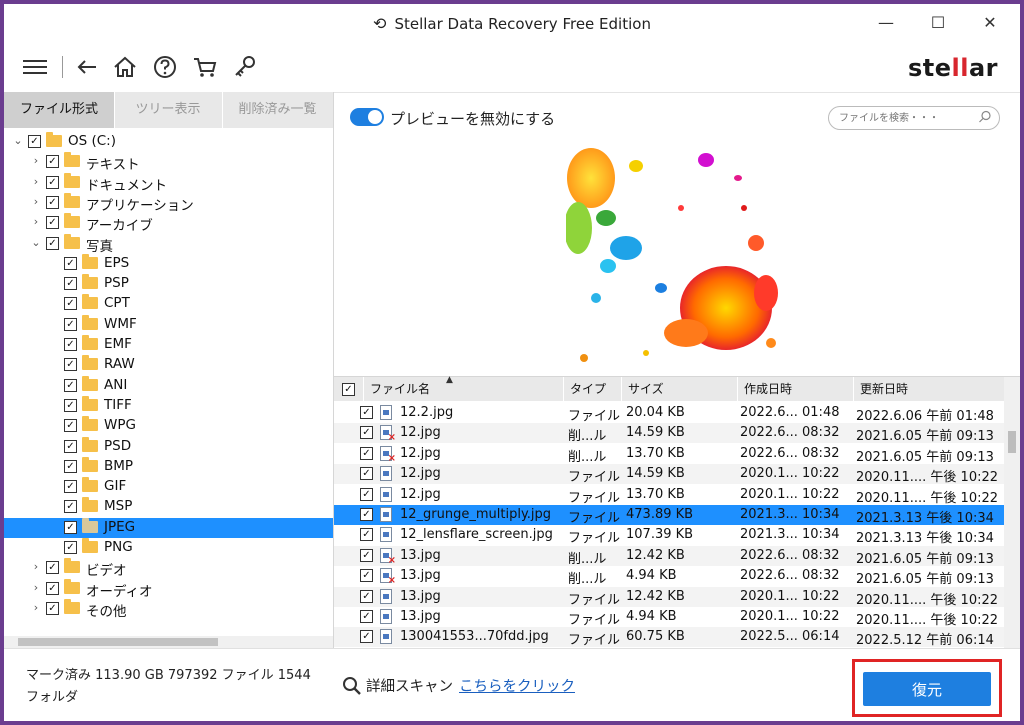 Image resolution: width=1024 pixels, height=725 pixels. Describe the element at coordinates (168, 466) in the screenshot. I see `tree-item: ✓ BMP` at that location.